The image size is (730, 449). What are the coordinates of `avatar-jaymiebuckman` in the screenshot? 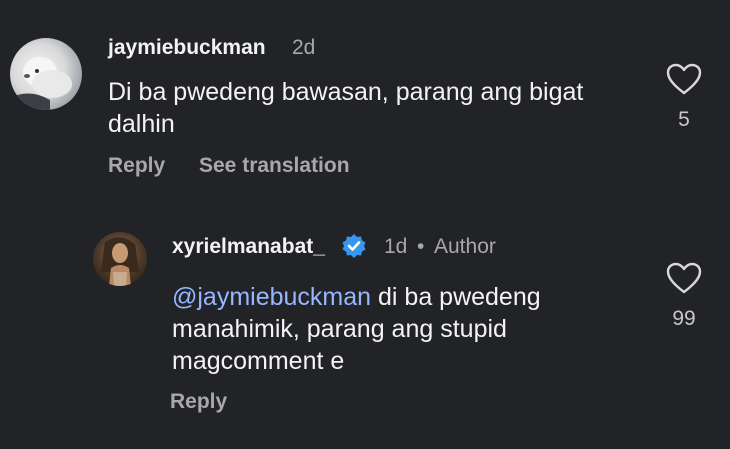 It's located at (46, 74).